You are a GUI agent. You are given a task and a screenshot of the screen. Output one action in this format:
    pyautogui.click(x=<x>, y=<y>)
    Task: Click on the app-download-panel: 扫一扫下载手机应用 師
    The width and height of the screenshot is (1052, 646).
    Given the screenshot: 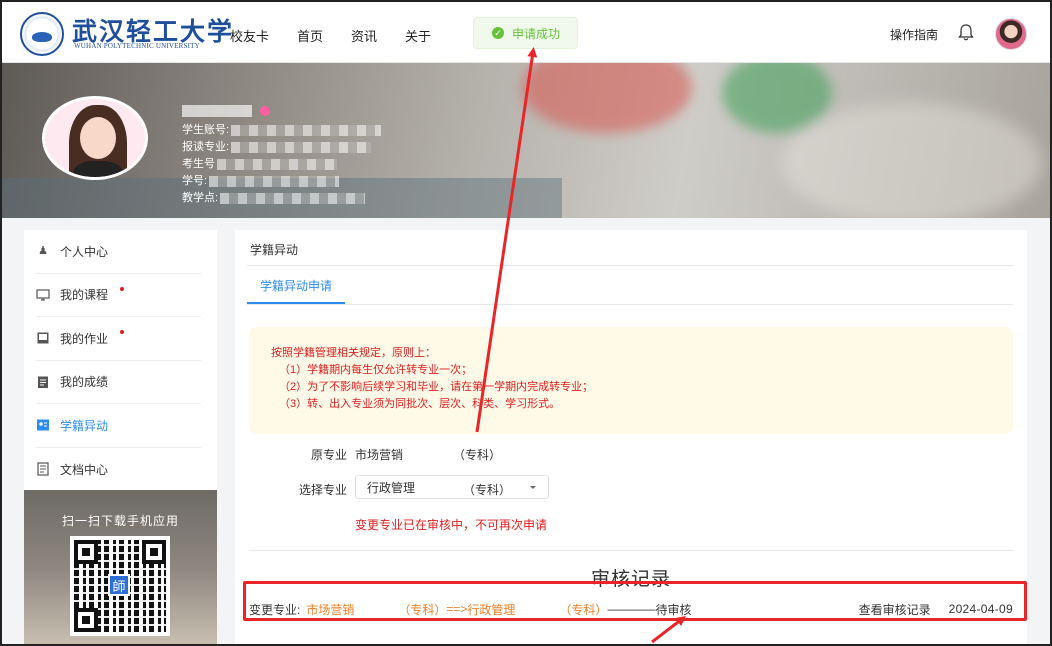 What is the action you would take?
    pyautogui.click(x=120, y=567)
    